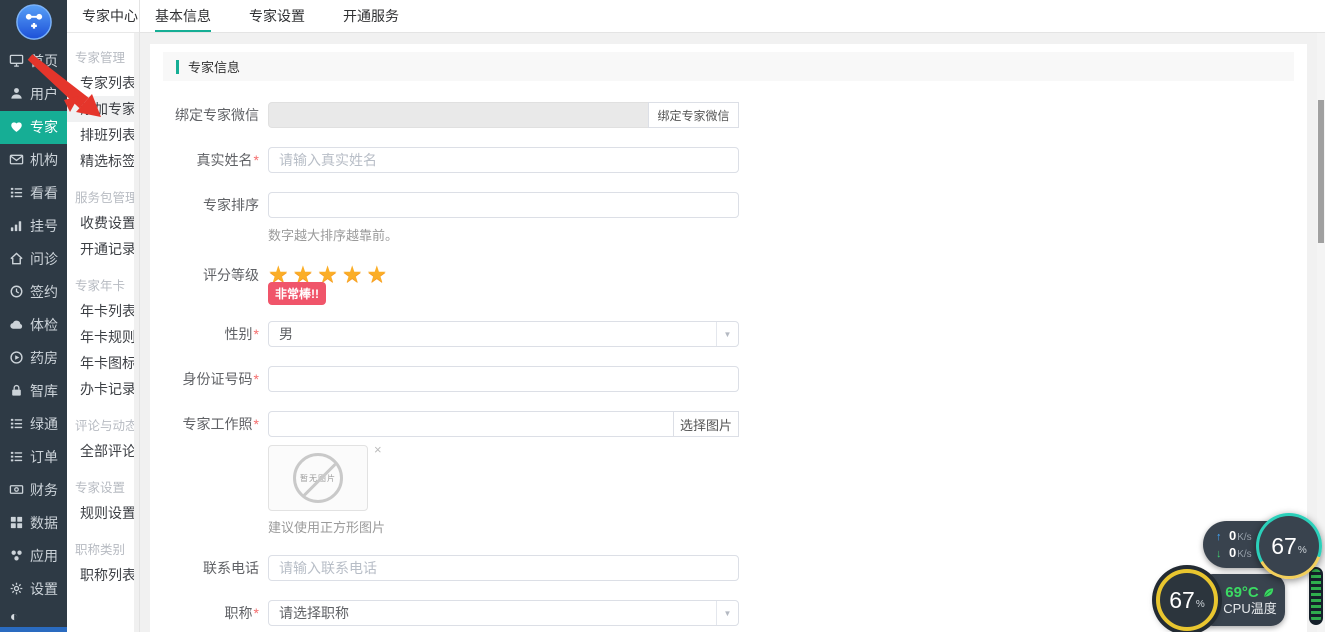 This screenshot has height=632, width=1325. Describe the element at coordinates (33, 94) in the screenshot. I see `rail-item-users: 用户` at that location.